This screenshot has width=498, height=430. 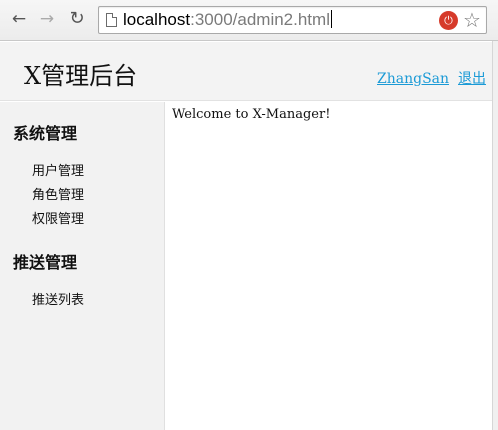 I want to click on text-caret, so click(x=331, y=19).